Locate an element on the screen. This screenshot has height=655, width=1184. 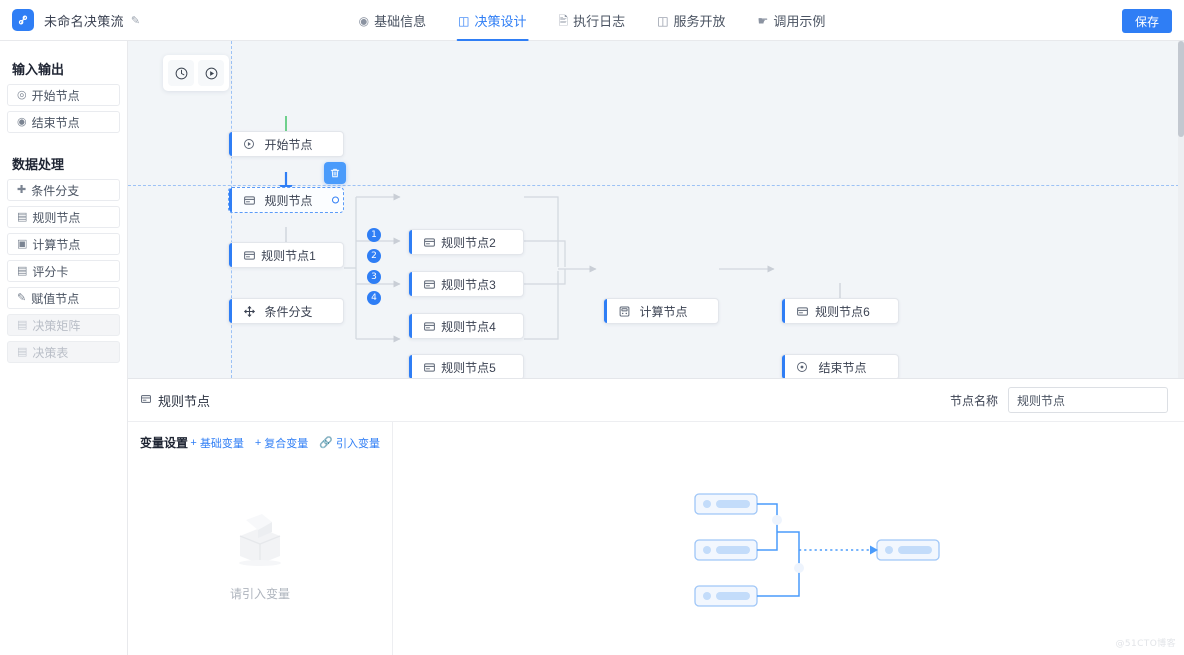
sidebar-item-label: 赋值节点 is located at coordinates (55, 298).